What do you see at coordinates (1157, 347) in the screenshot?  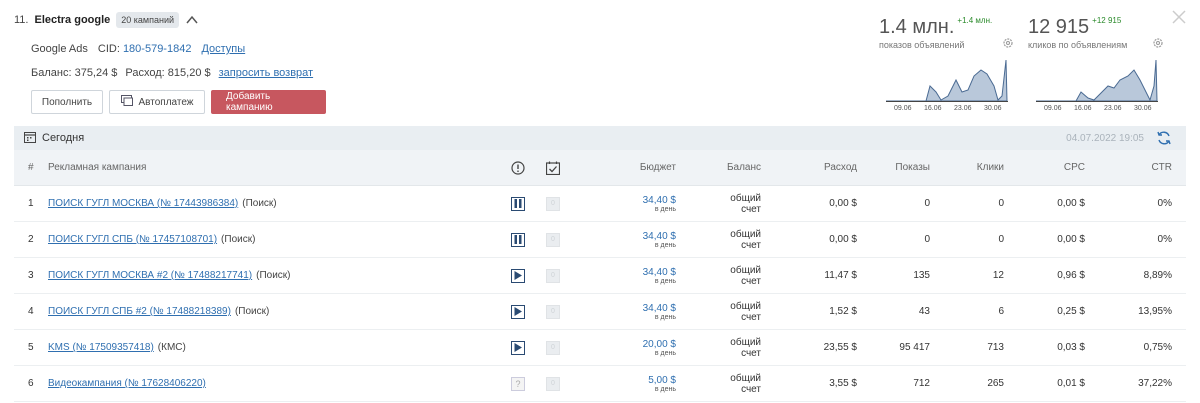 I see `ctr-cell: 0,75%` at bounding box center [1157, 347].